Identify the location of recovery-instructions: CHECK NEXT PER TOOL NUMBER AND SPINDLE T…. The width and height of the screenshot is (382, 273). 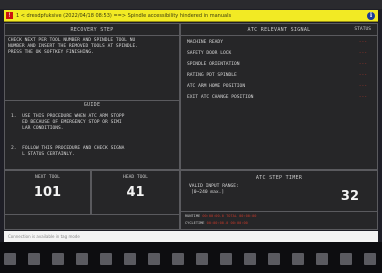
(73, 46).